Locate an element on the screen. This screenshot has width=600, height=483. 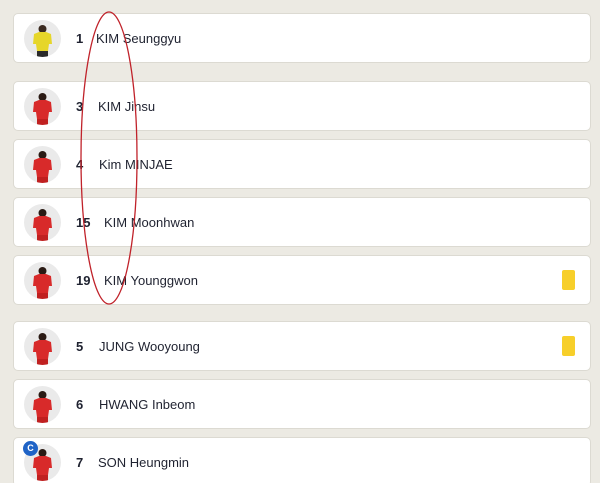
player-name: Kim MINJAE is located at coordinates (136, 164).